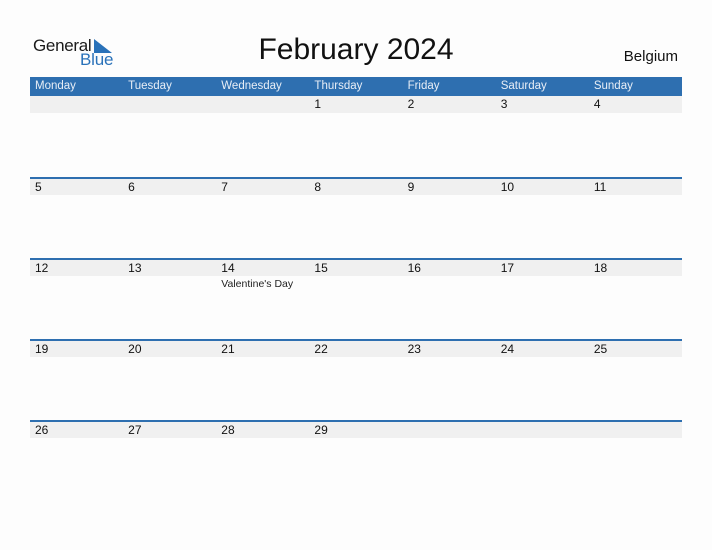 This screenshot has width=712, height=550. I want to click on day-number: 21, so click(228, 349).